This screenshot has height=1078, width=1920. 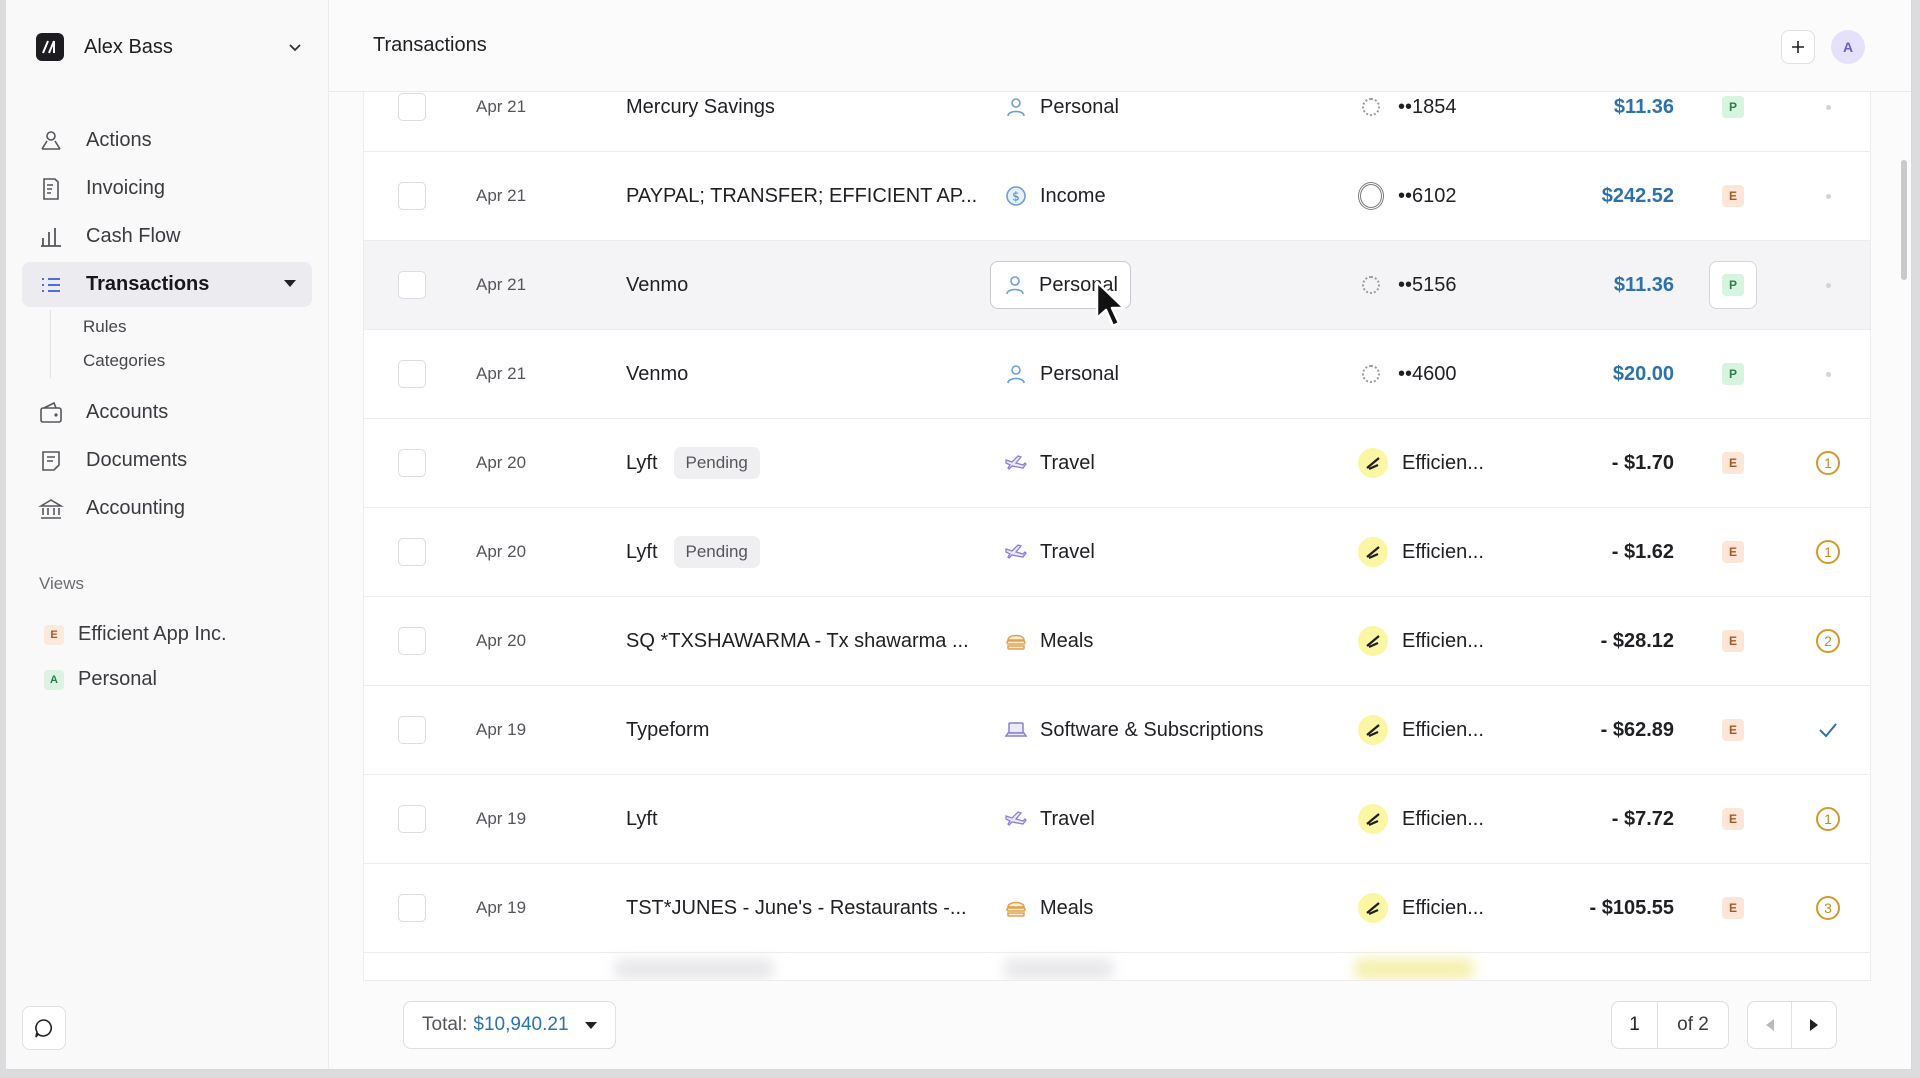 What do you see at coordinates (197, 327) in the screenshot?
I see `subnav-item-rules: Rules` at bounding box center [197, 327].